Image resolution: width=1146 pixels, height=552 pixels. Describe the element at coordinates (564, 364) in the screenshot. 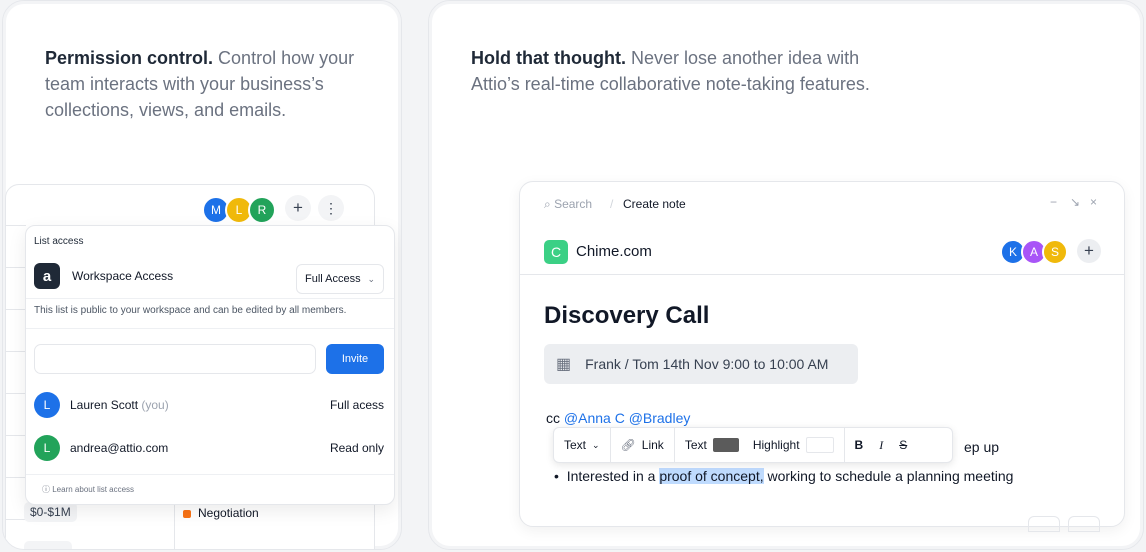

I see `calendar-icon: ▦` at that location.